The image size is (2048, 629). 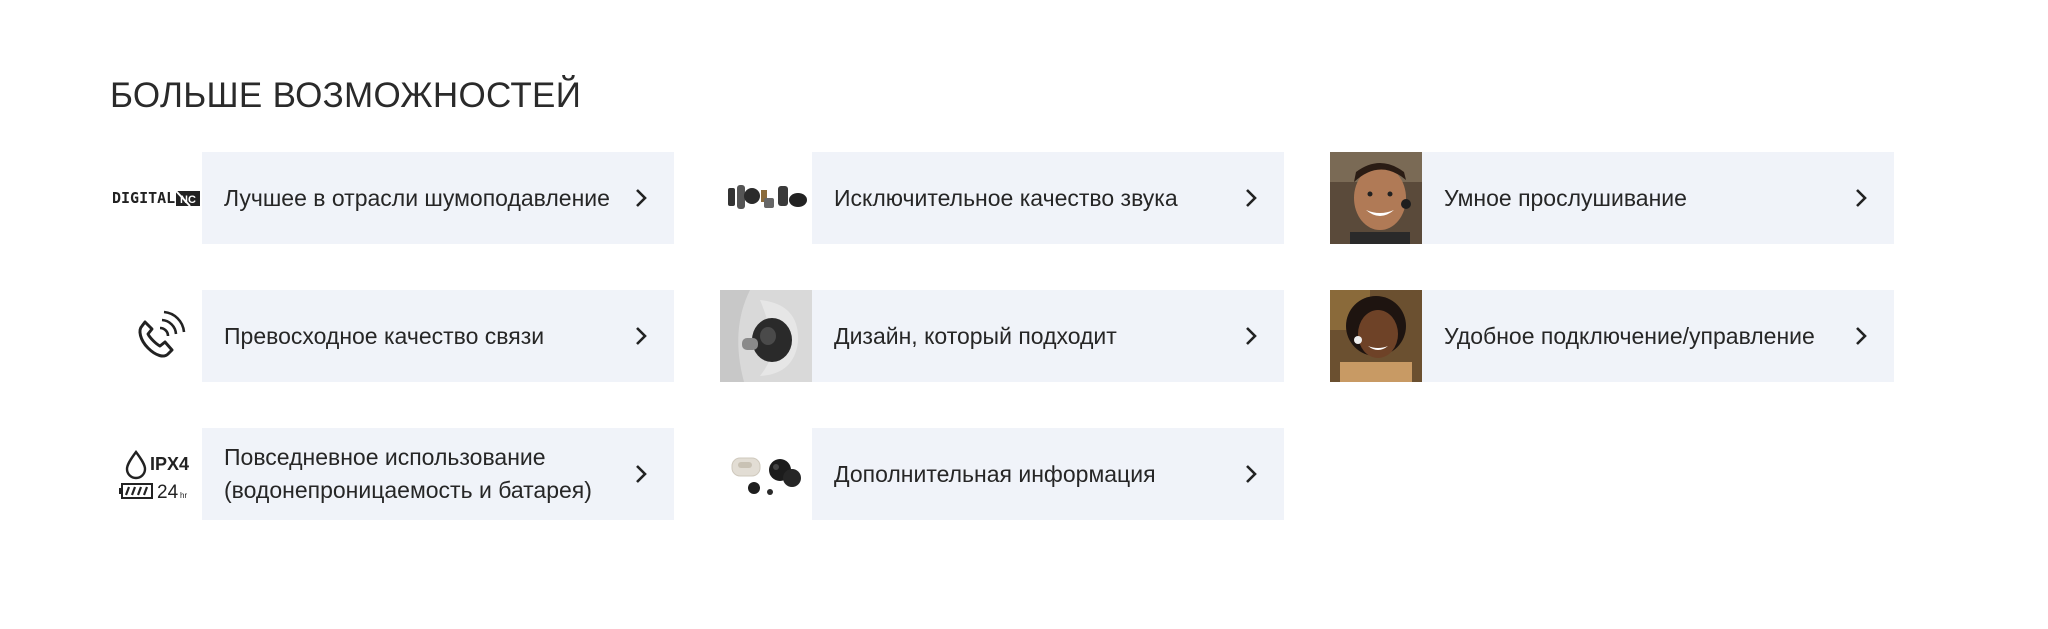 What do you see at coordinates (766, 336) in the screenshot?
I see `earbud-in-ear-photo-icon` at bounding box center [766, 336].